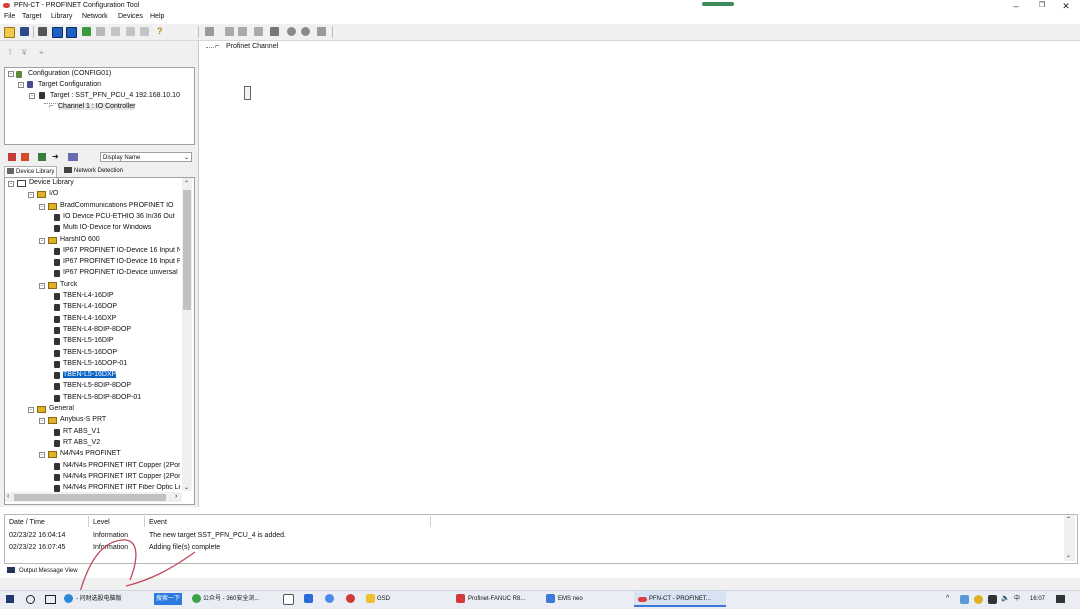 The height and width of the screenshot is (609, 1080). Describe the element at coordinates (88, 340) in the screenshot. I see `tree-device: TBEN-L5-16DIP` at that location.